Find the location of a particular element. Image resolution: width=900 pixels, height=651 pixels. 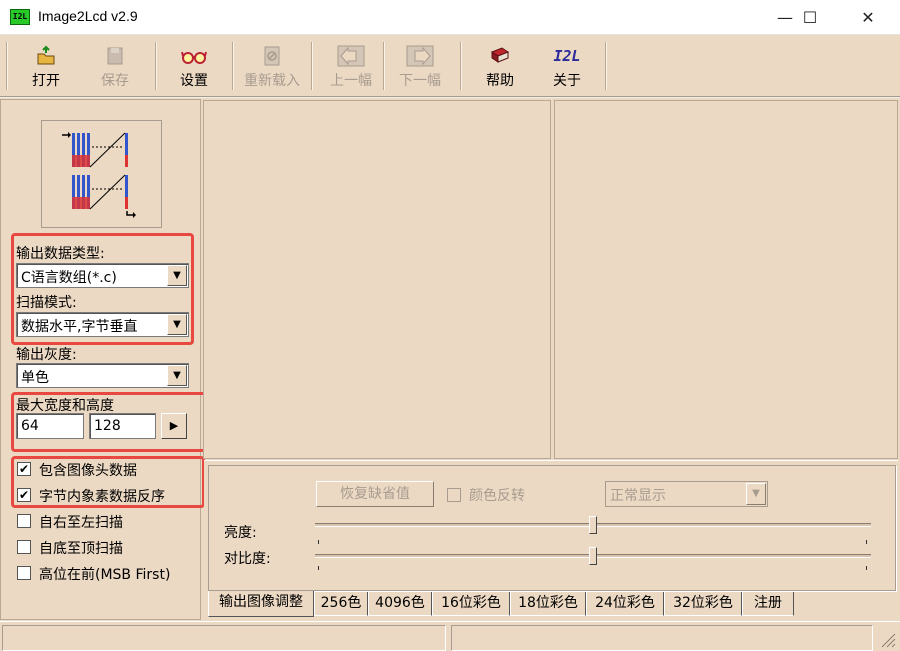

prev-image-label: 上一幅 is located at coordinates (351, 81).